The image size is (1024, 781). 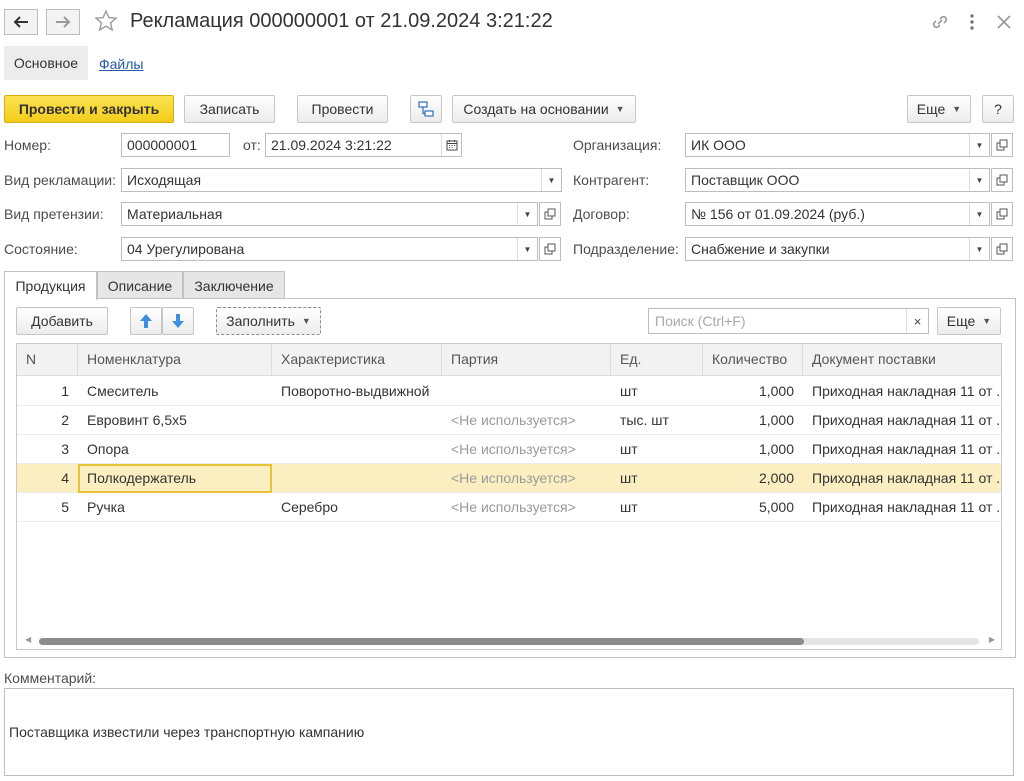 I want to click on column-header-unit: Ед., so click(x=657, y=360).